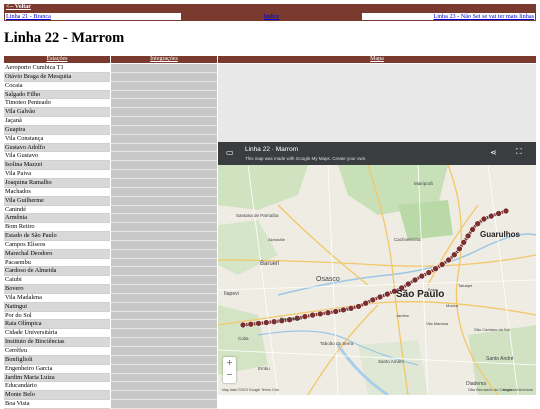 Image resolution: width=540 pixels, height=409 pixels. What do you see at coordinates (110, 316) in the screenshot?
I see `table-row: Por do Sol` at bounding box center [110, 316].